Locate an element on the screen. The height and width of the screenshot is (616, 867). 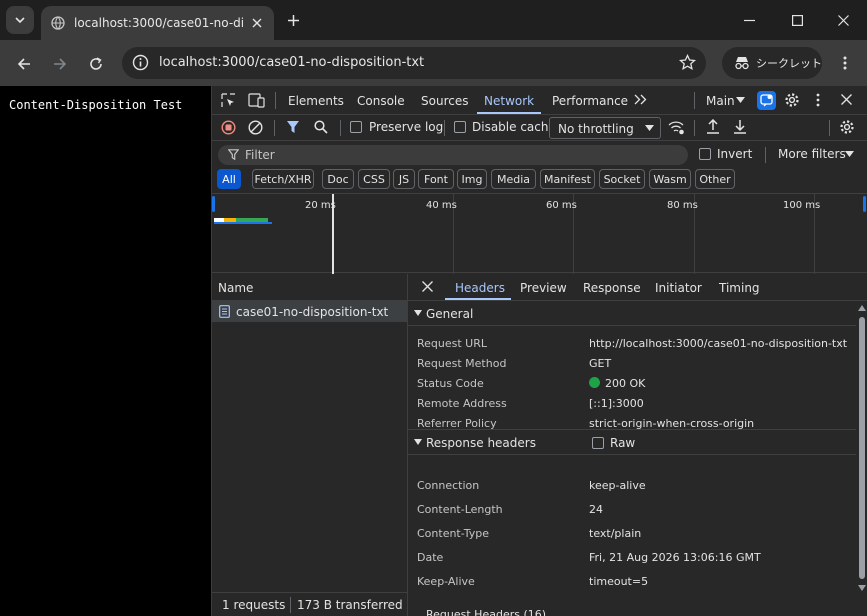
context-selector: Main is located at coordinates (720, 101).